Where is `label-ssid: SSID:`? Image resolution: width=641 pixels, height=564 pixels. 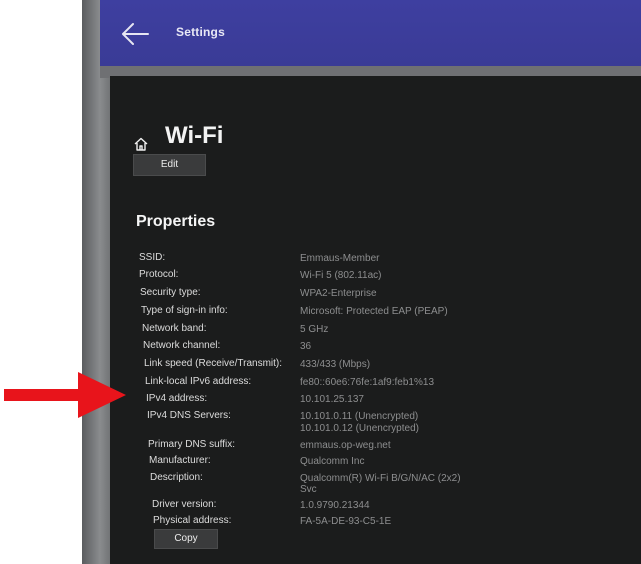 label-ssid: SSID: is located at coordinates (152, 257).